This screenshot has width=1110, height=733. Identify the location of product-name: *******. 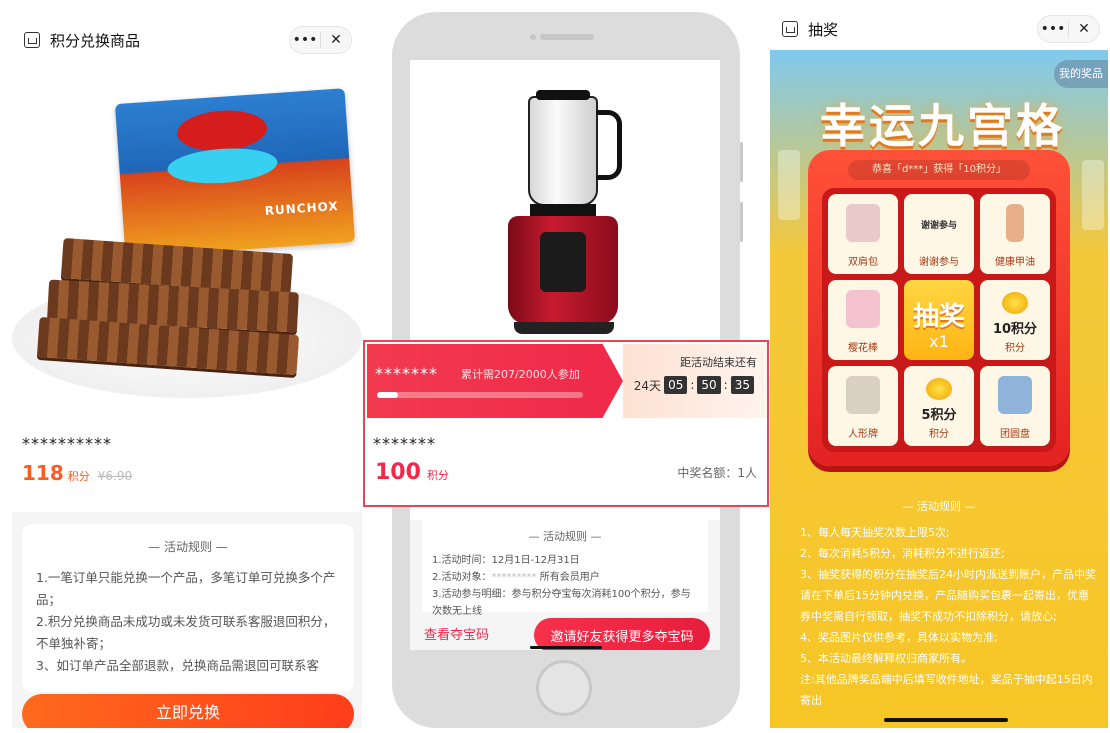
(404, 443).